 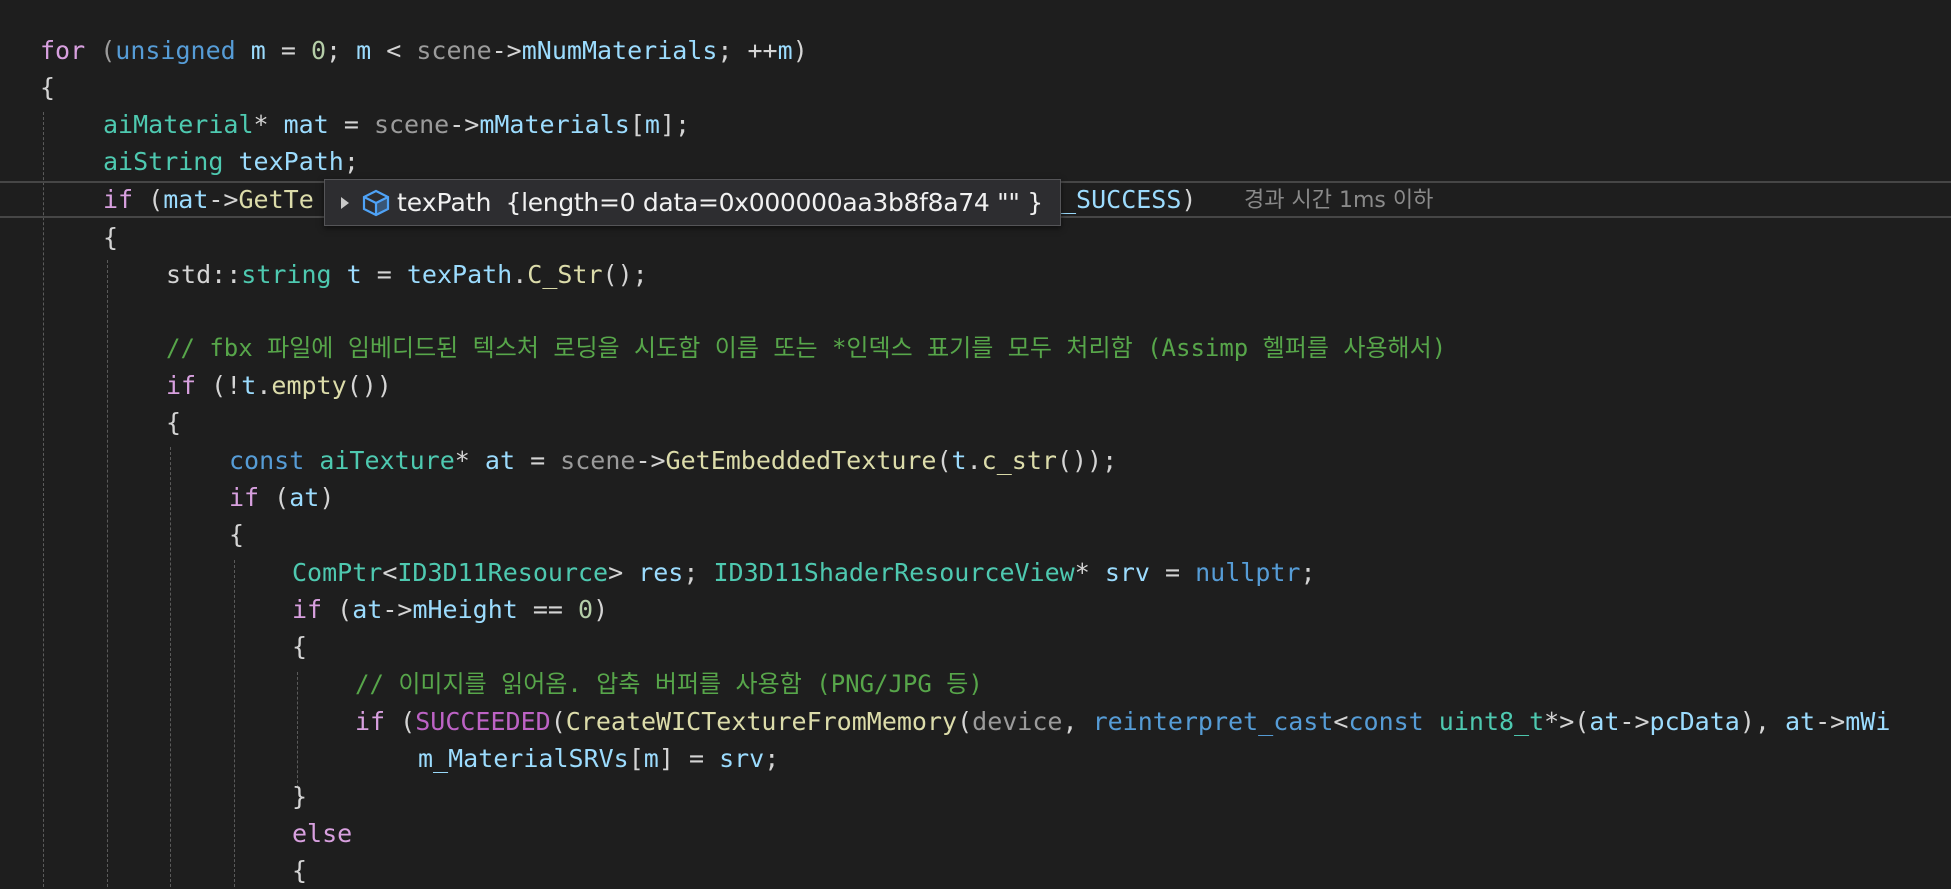 What do you see at coordinates (175, 50) in the screenshot?
I see `code-token: unsigned` at bounding box center [175, 50].